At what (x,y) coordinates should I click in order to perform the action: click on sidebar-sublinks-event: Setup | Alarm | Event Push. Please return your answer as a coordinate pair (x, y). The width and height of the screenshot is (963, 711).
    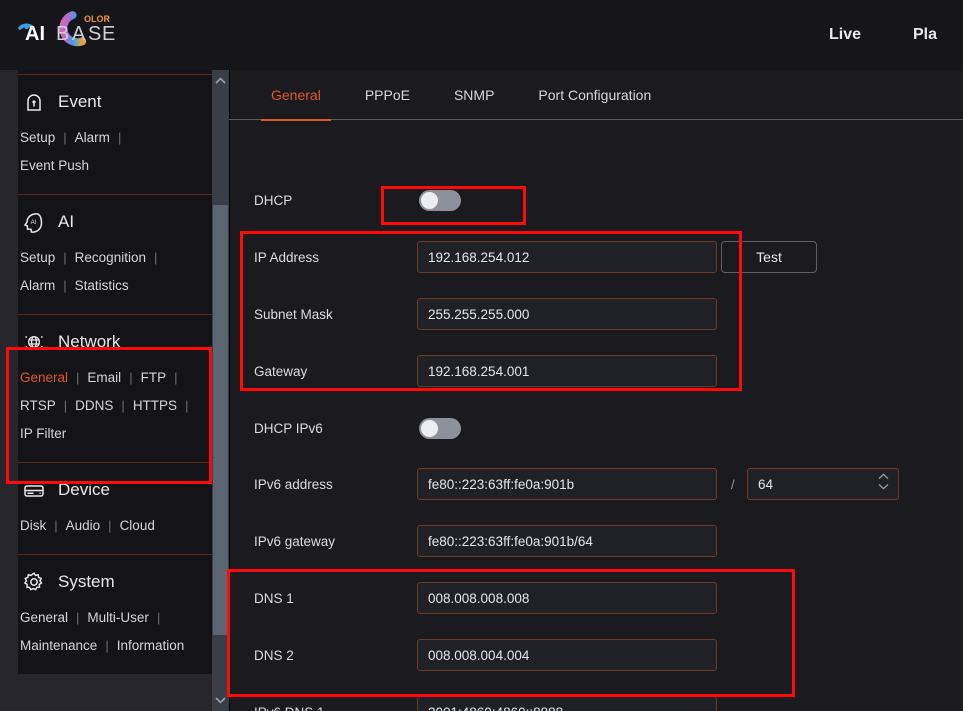
    Looking at the image, I should click on (115, 159).